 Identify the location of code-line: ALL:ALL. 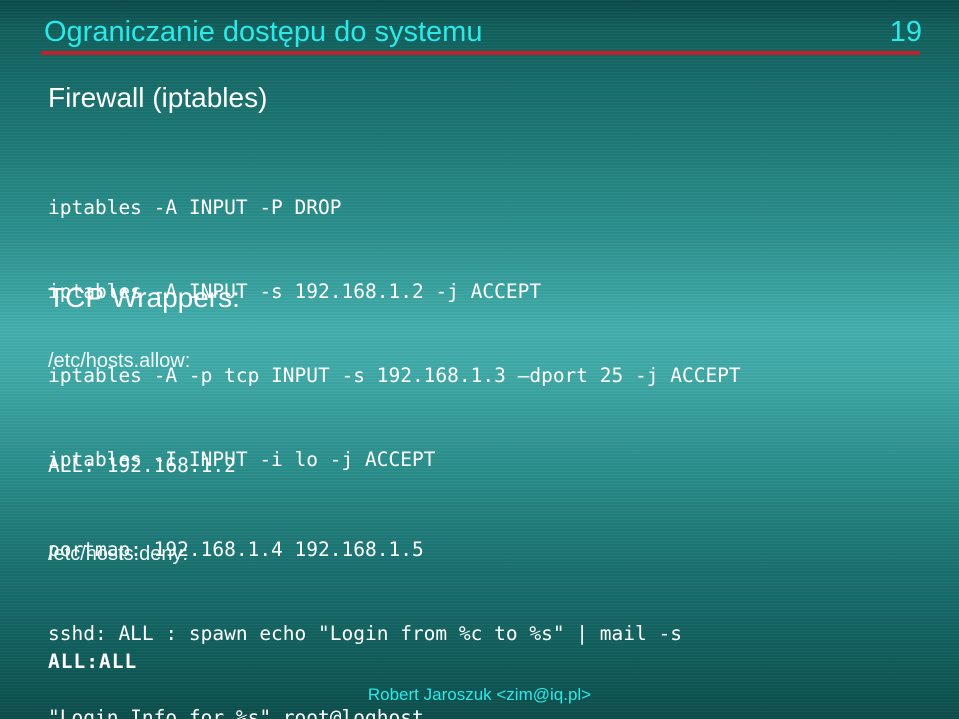
(93, 661).